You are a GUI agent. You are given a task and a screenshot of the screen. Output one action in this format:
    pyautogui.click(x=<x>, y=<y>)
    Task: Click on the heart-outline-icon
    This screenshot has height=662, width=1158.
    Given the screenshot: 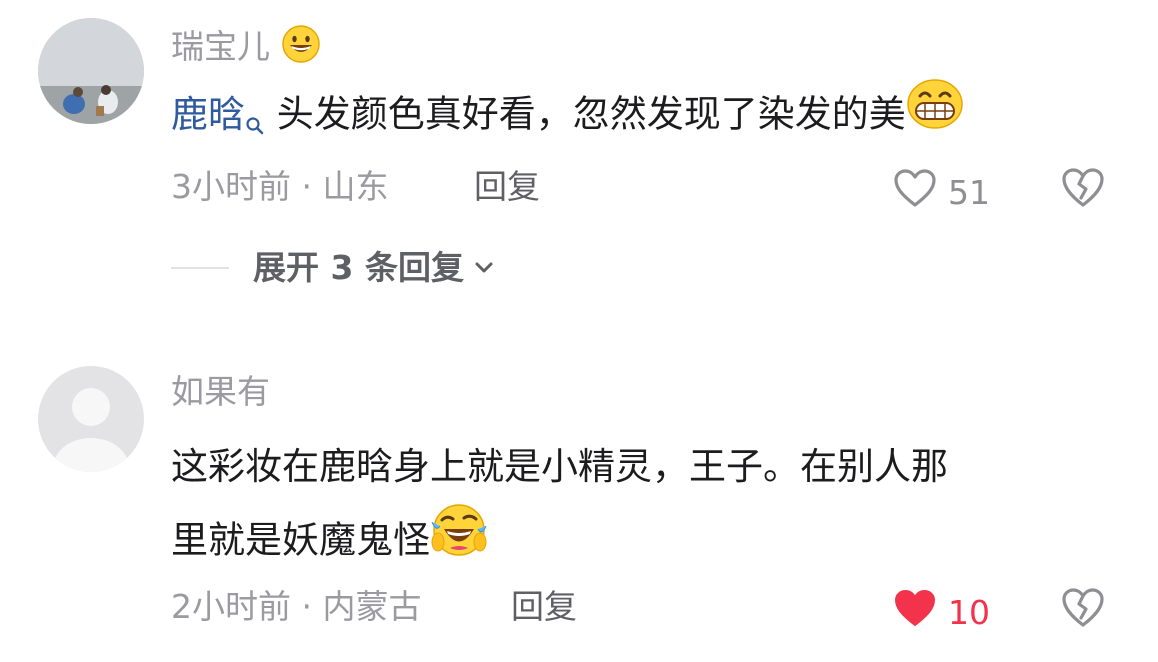 What is the action you would take?
    pyautogui.click(x=915, y=192)
    